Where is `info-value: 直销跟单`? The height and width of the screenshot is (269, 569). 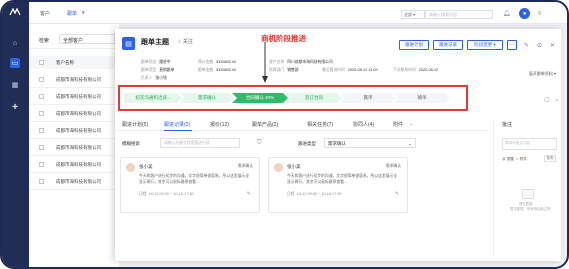 info-value: 直销跟单 is located at coordinates (167, 70).